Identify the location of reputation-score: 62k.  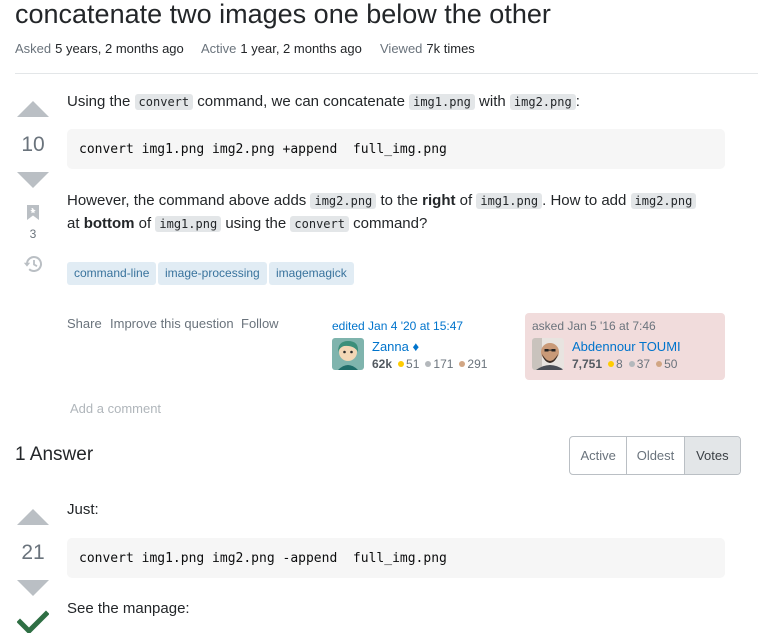
(382, 364).